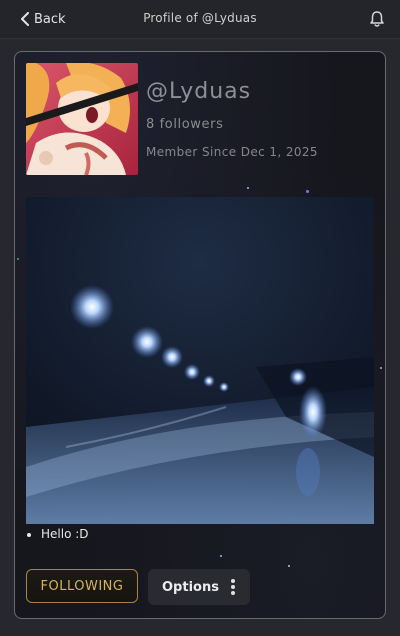  I want to click on avatar, so click(82, 119).